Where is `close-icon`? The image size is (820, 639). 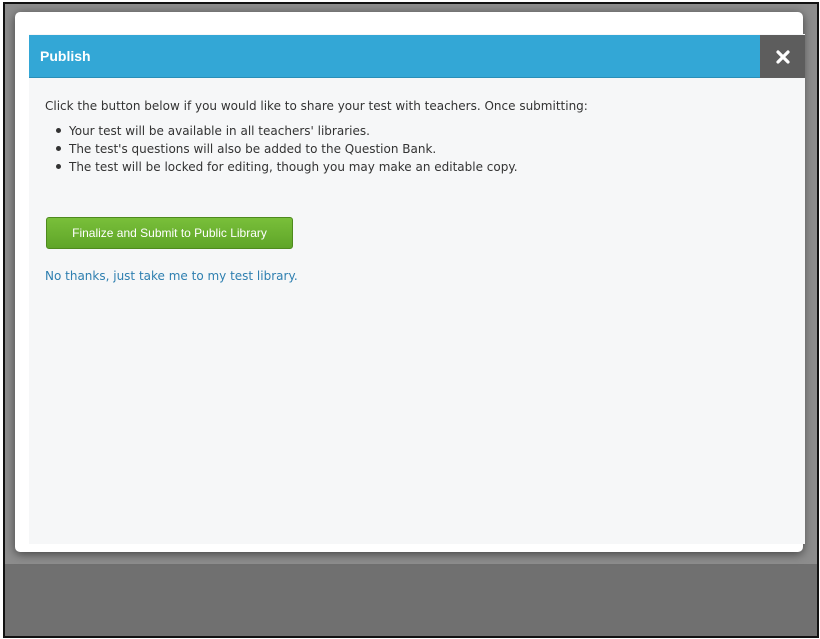
close-icon is located at coordinates (782, 56).